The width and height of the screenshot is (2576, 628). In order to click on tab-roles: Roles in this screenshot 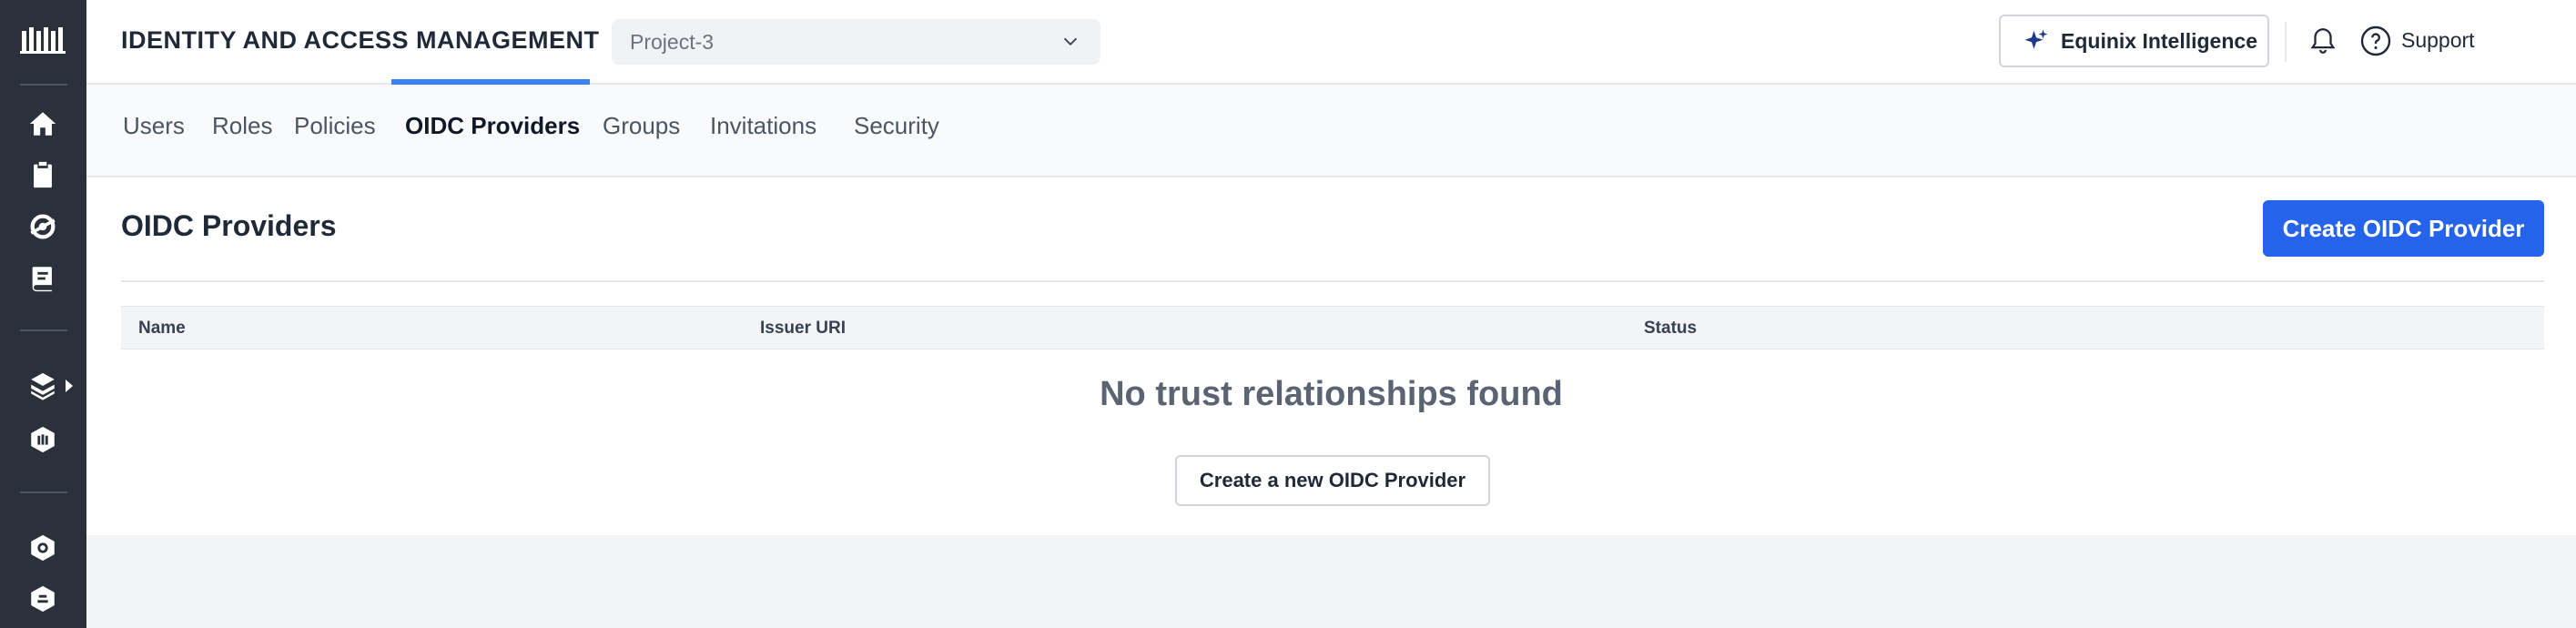, I will do `click(242, 126)`.